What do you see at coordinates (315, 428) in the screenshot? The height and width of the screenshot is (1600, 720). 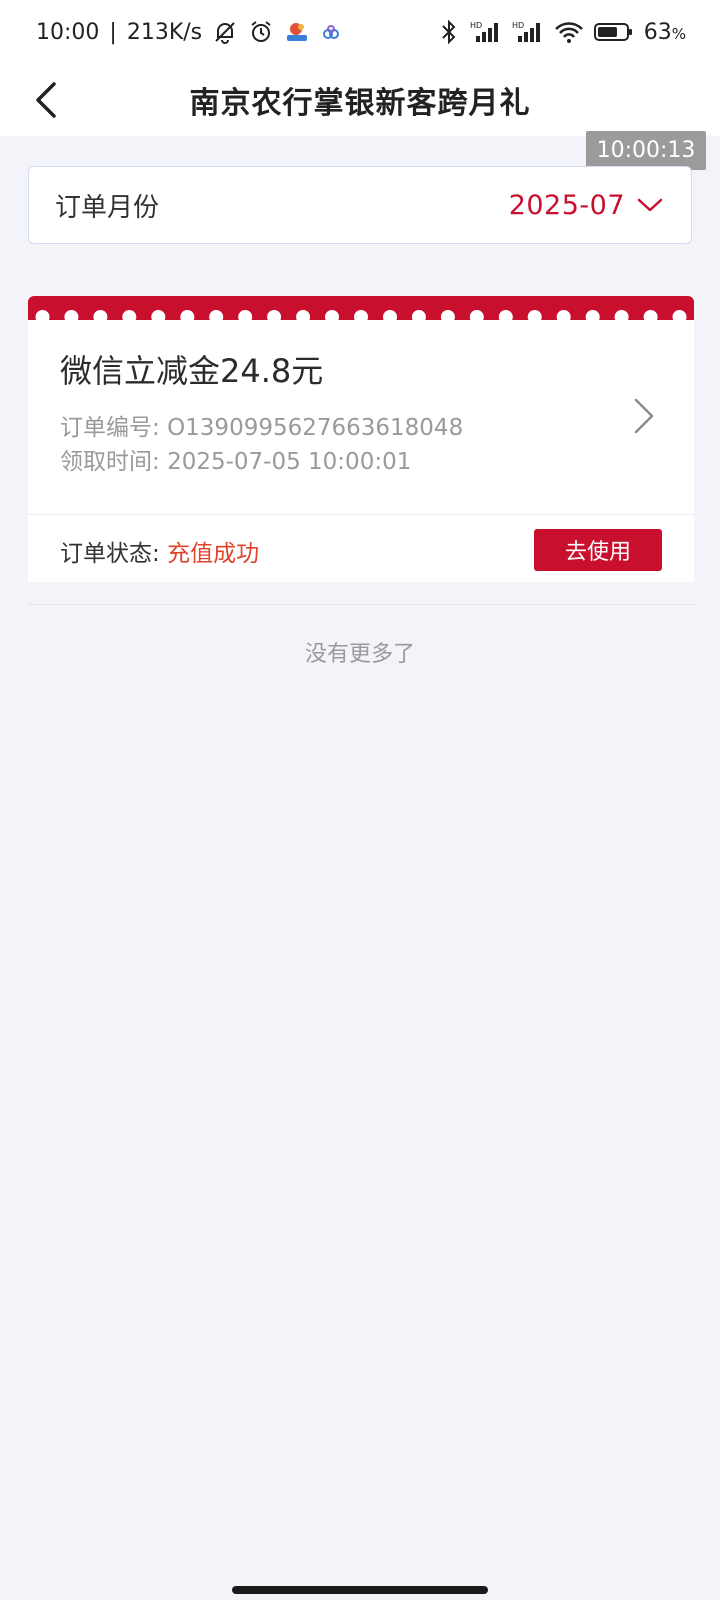 I see `order-number: O1390995627663618048` at bounding box center [315, 428].